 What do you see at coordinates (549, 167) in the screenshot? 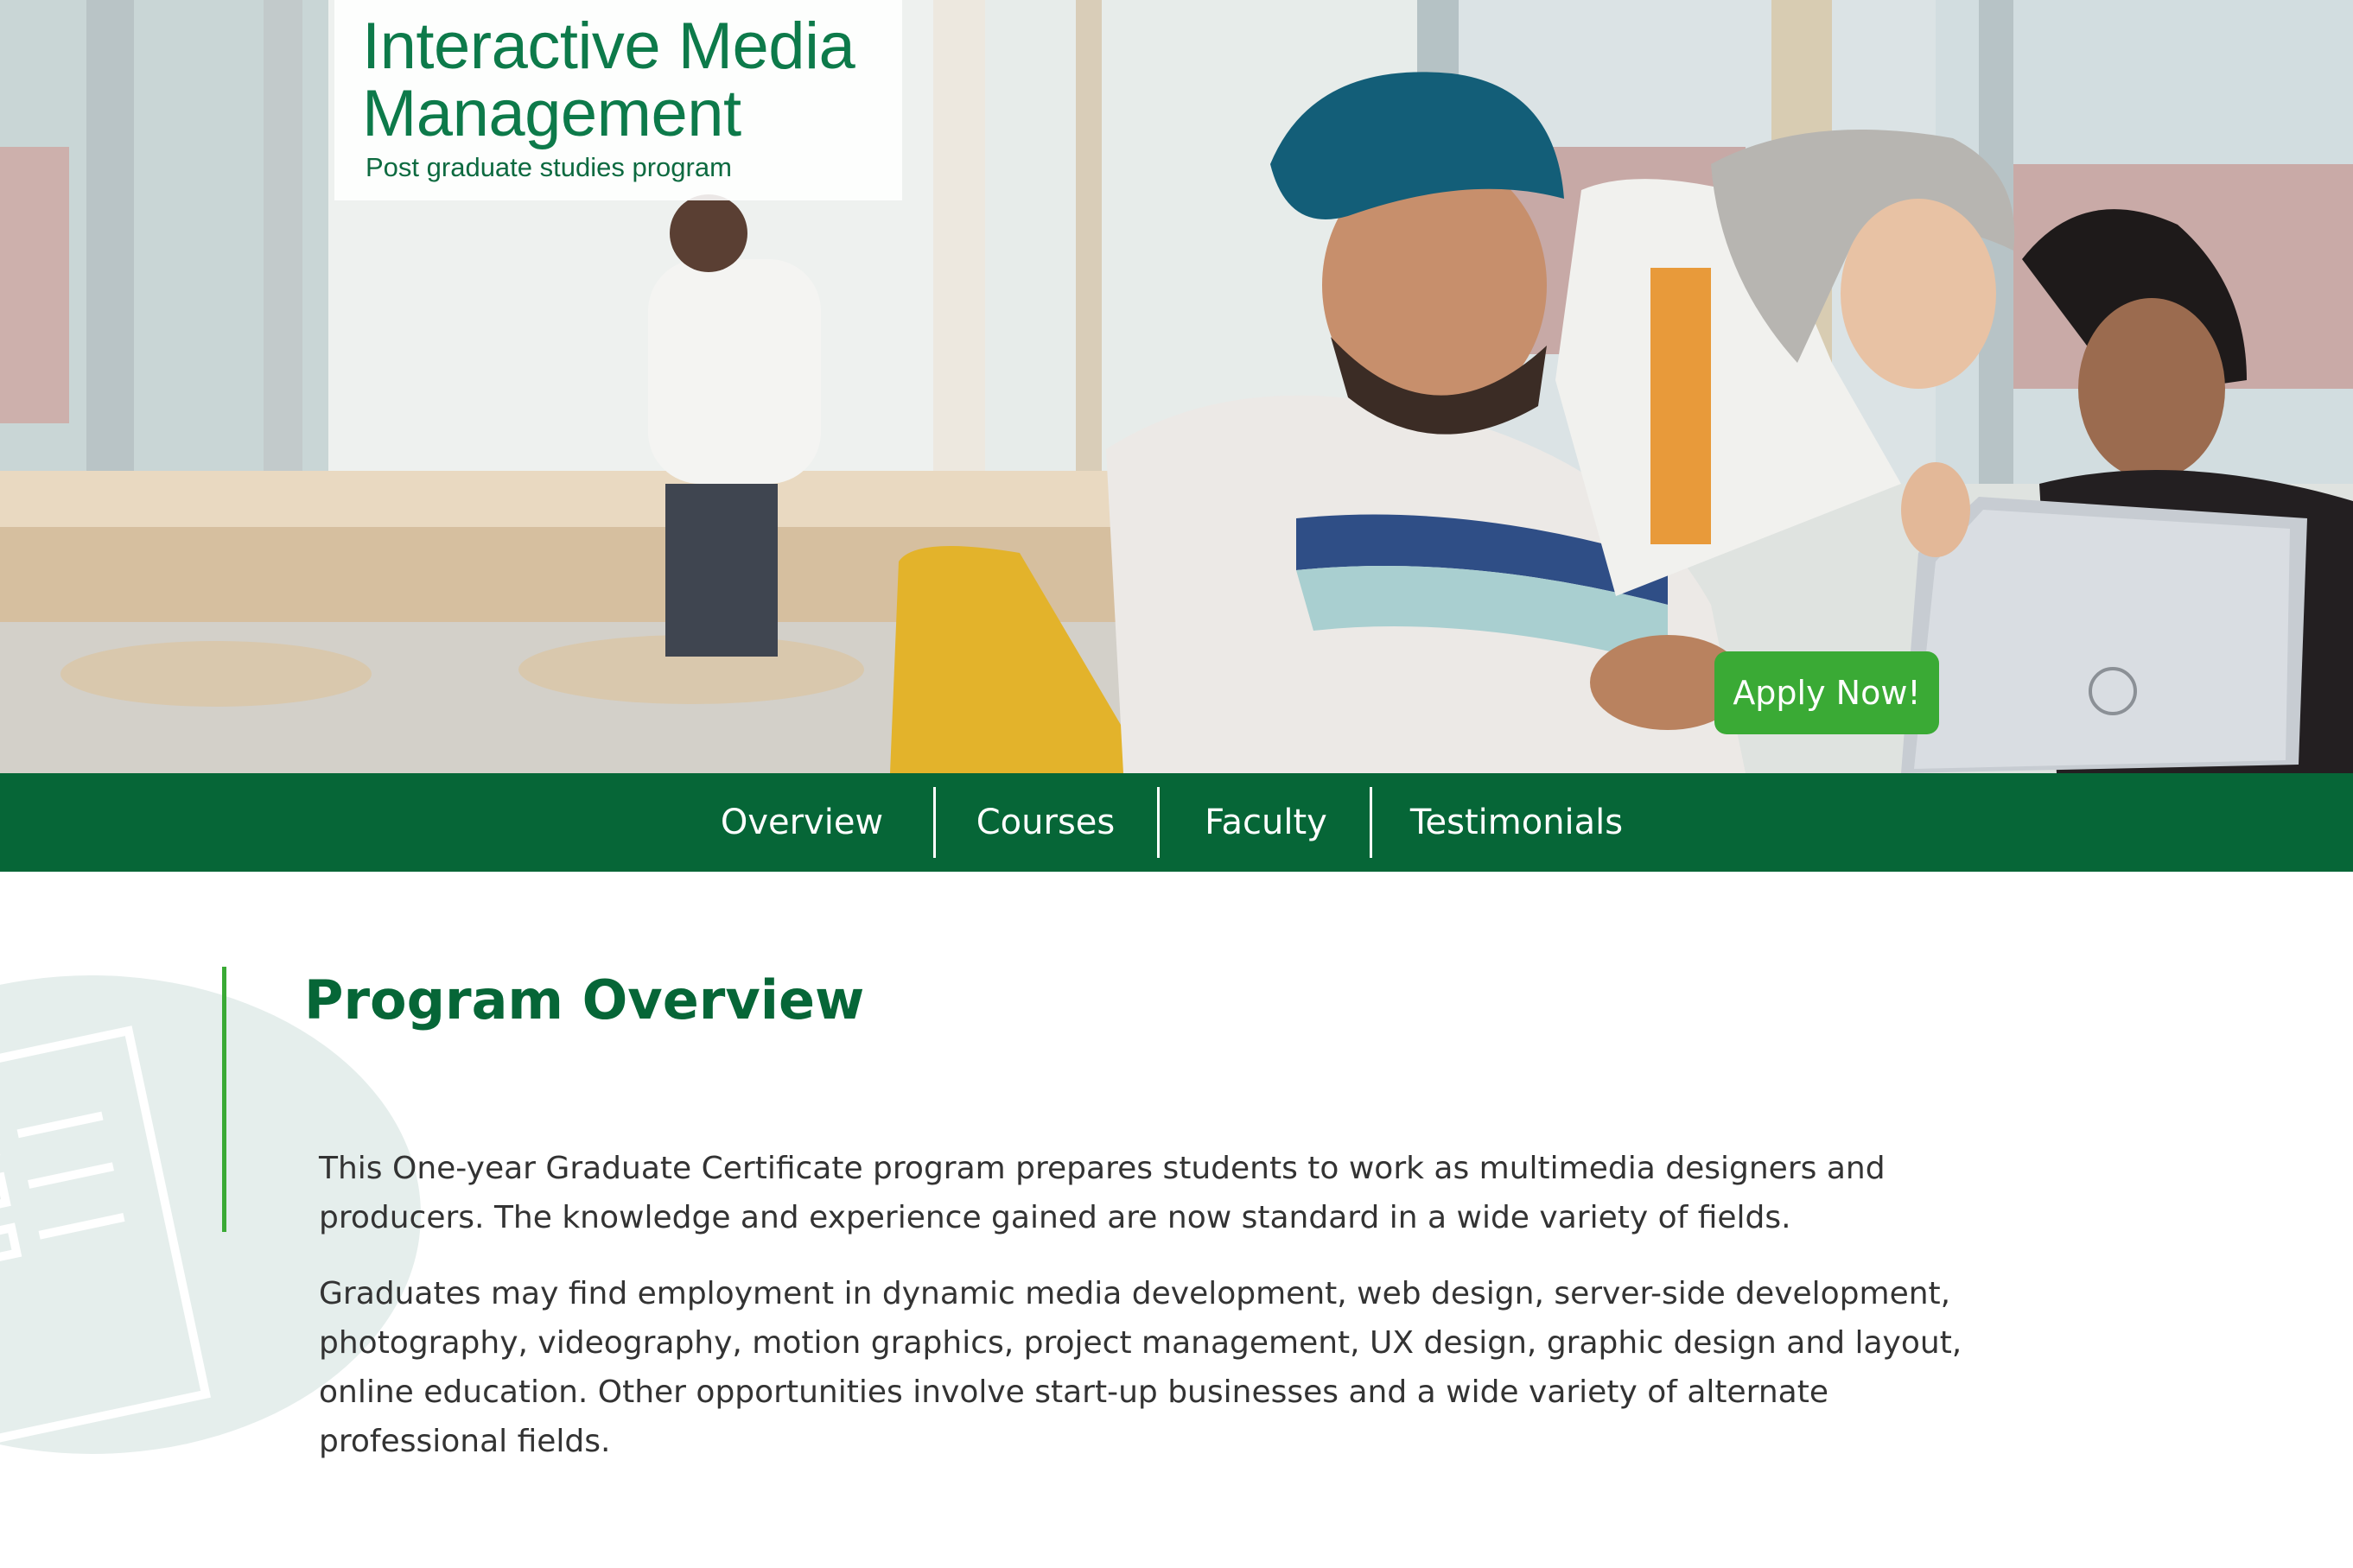
I see `program-subtitle: Post graduate studies program` at bounding box center [549, 167].